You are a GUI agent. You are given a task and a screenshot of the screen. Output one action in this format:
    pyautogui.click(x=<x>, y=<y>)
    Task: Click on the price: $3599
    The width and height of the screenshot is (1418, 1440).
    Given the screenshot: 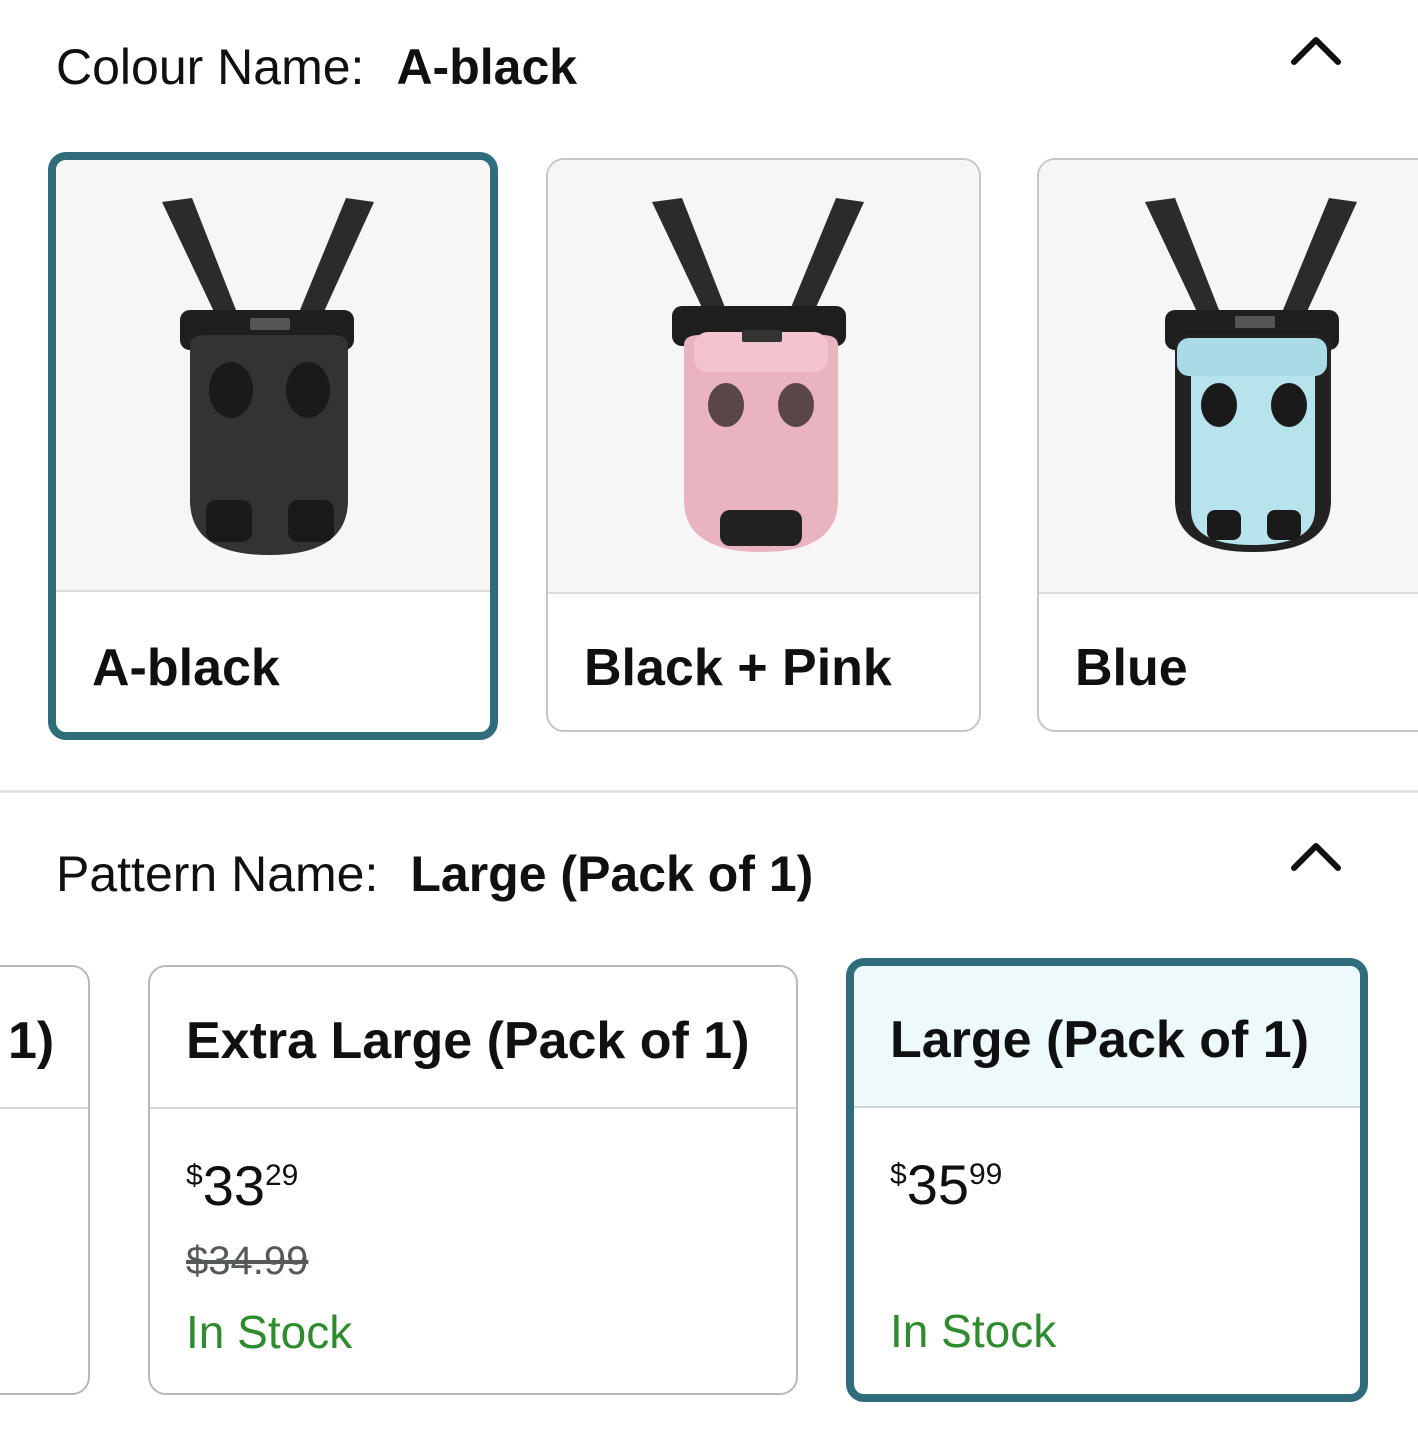 What is the action you would take?
    pyautogui.click(x=946, y=1184)
    